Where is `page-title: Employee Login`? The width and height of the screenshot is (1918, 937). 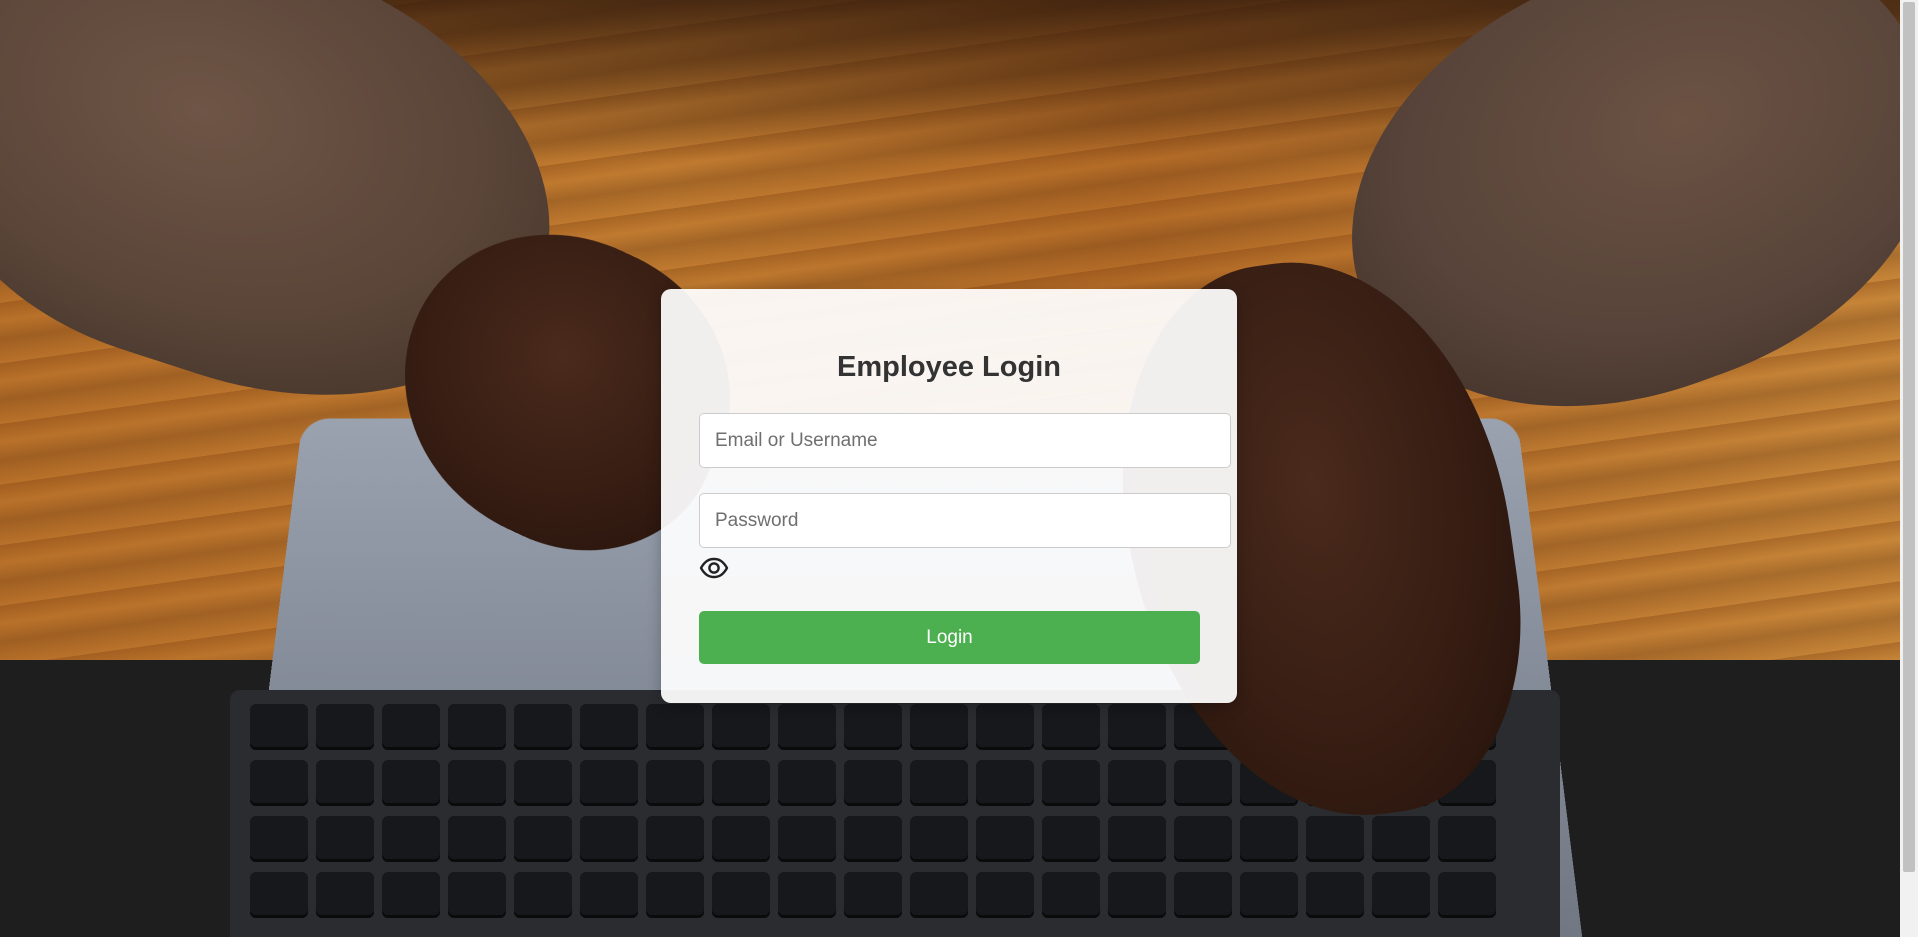 page-title: Employee Login is located at coordinates (949, 367).